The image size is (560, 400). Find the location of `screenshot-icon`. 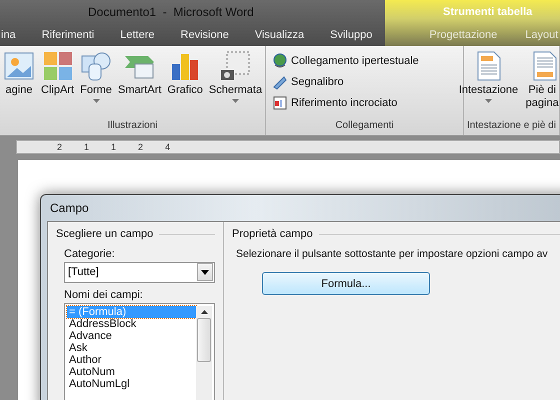

screenshot-icon is located at coordinates (235, 66).